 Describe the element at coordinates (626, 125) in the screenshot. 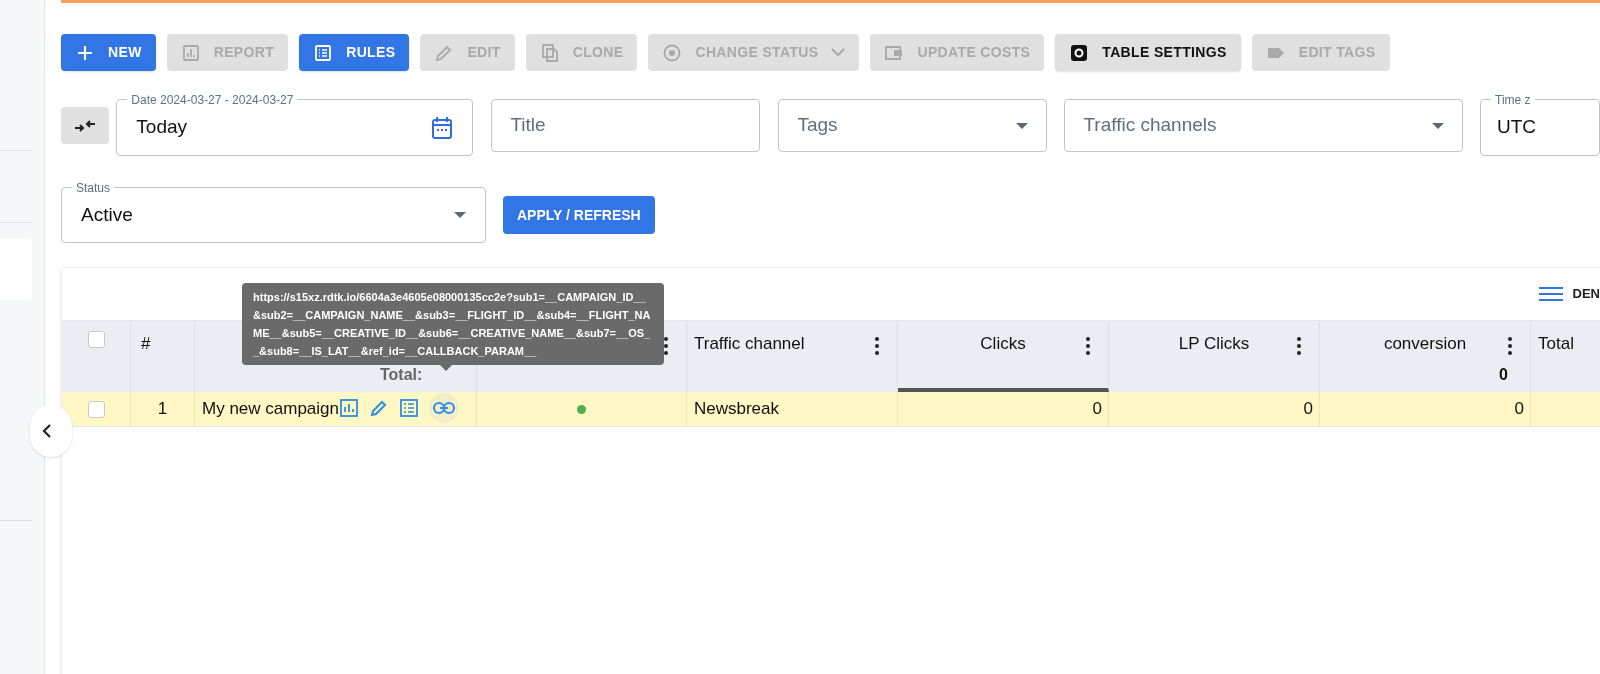

I see `title-field: Title` at that location.